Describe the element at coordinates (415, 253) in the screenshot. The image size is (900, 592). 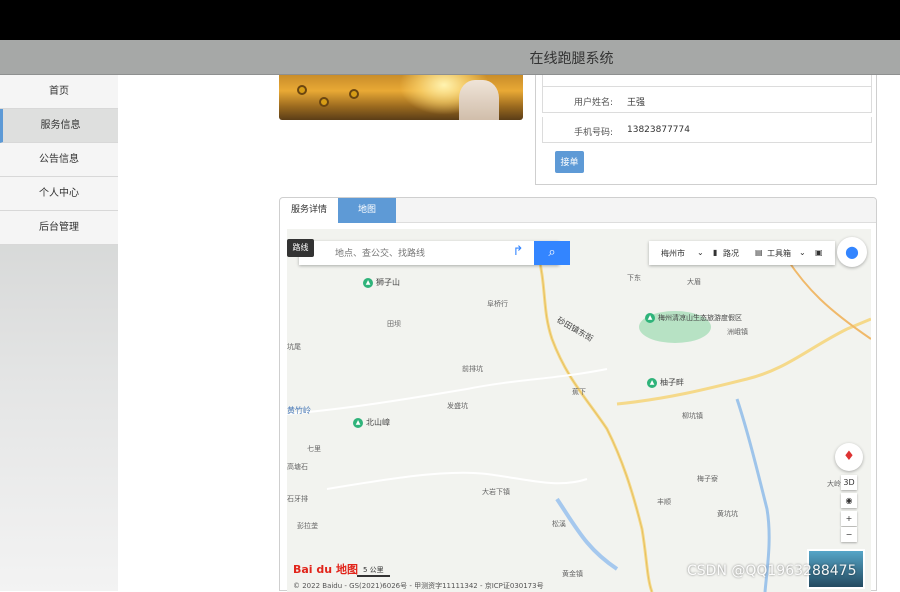
I see `map-search-input` at that location.